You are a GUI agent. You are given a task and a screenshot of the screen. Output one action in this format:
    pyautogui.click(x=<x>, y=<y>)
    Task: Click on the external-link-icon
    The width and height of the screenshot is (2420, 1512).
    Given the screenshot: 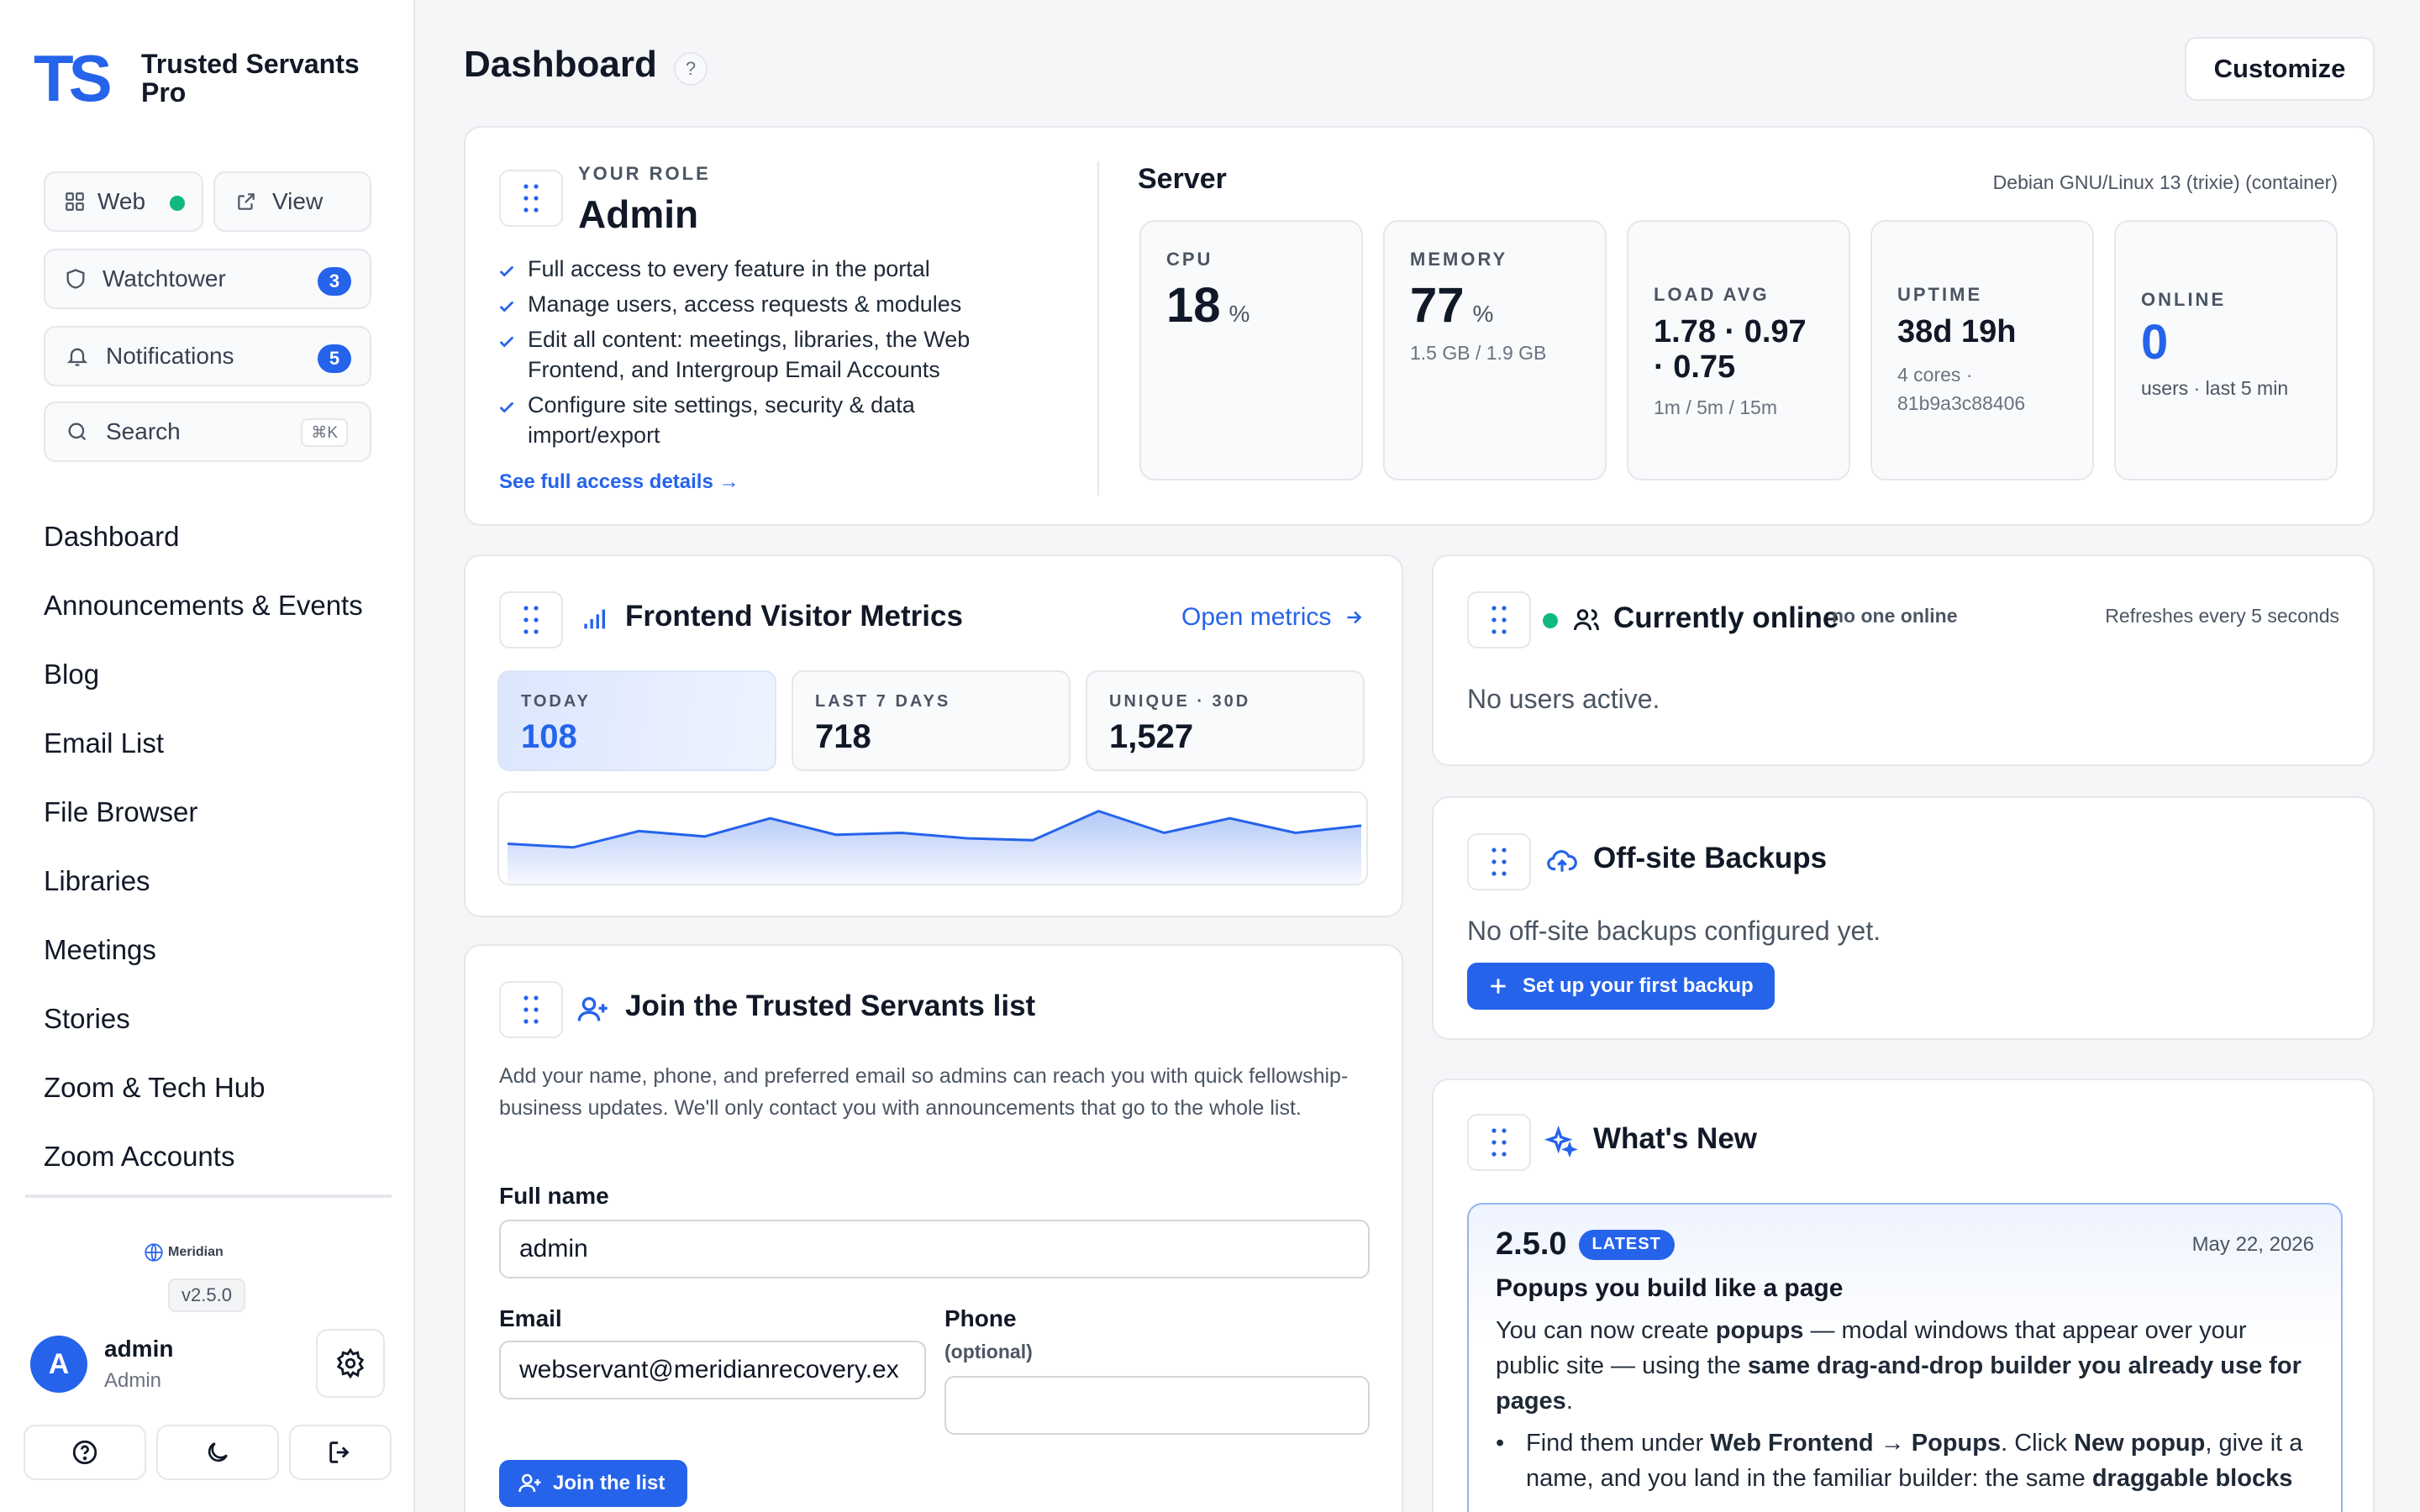 What is the action you would take?
    pyautogui.click(x=247, y=201)
    